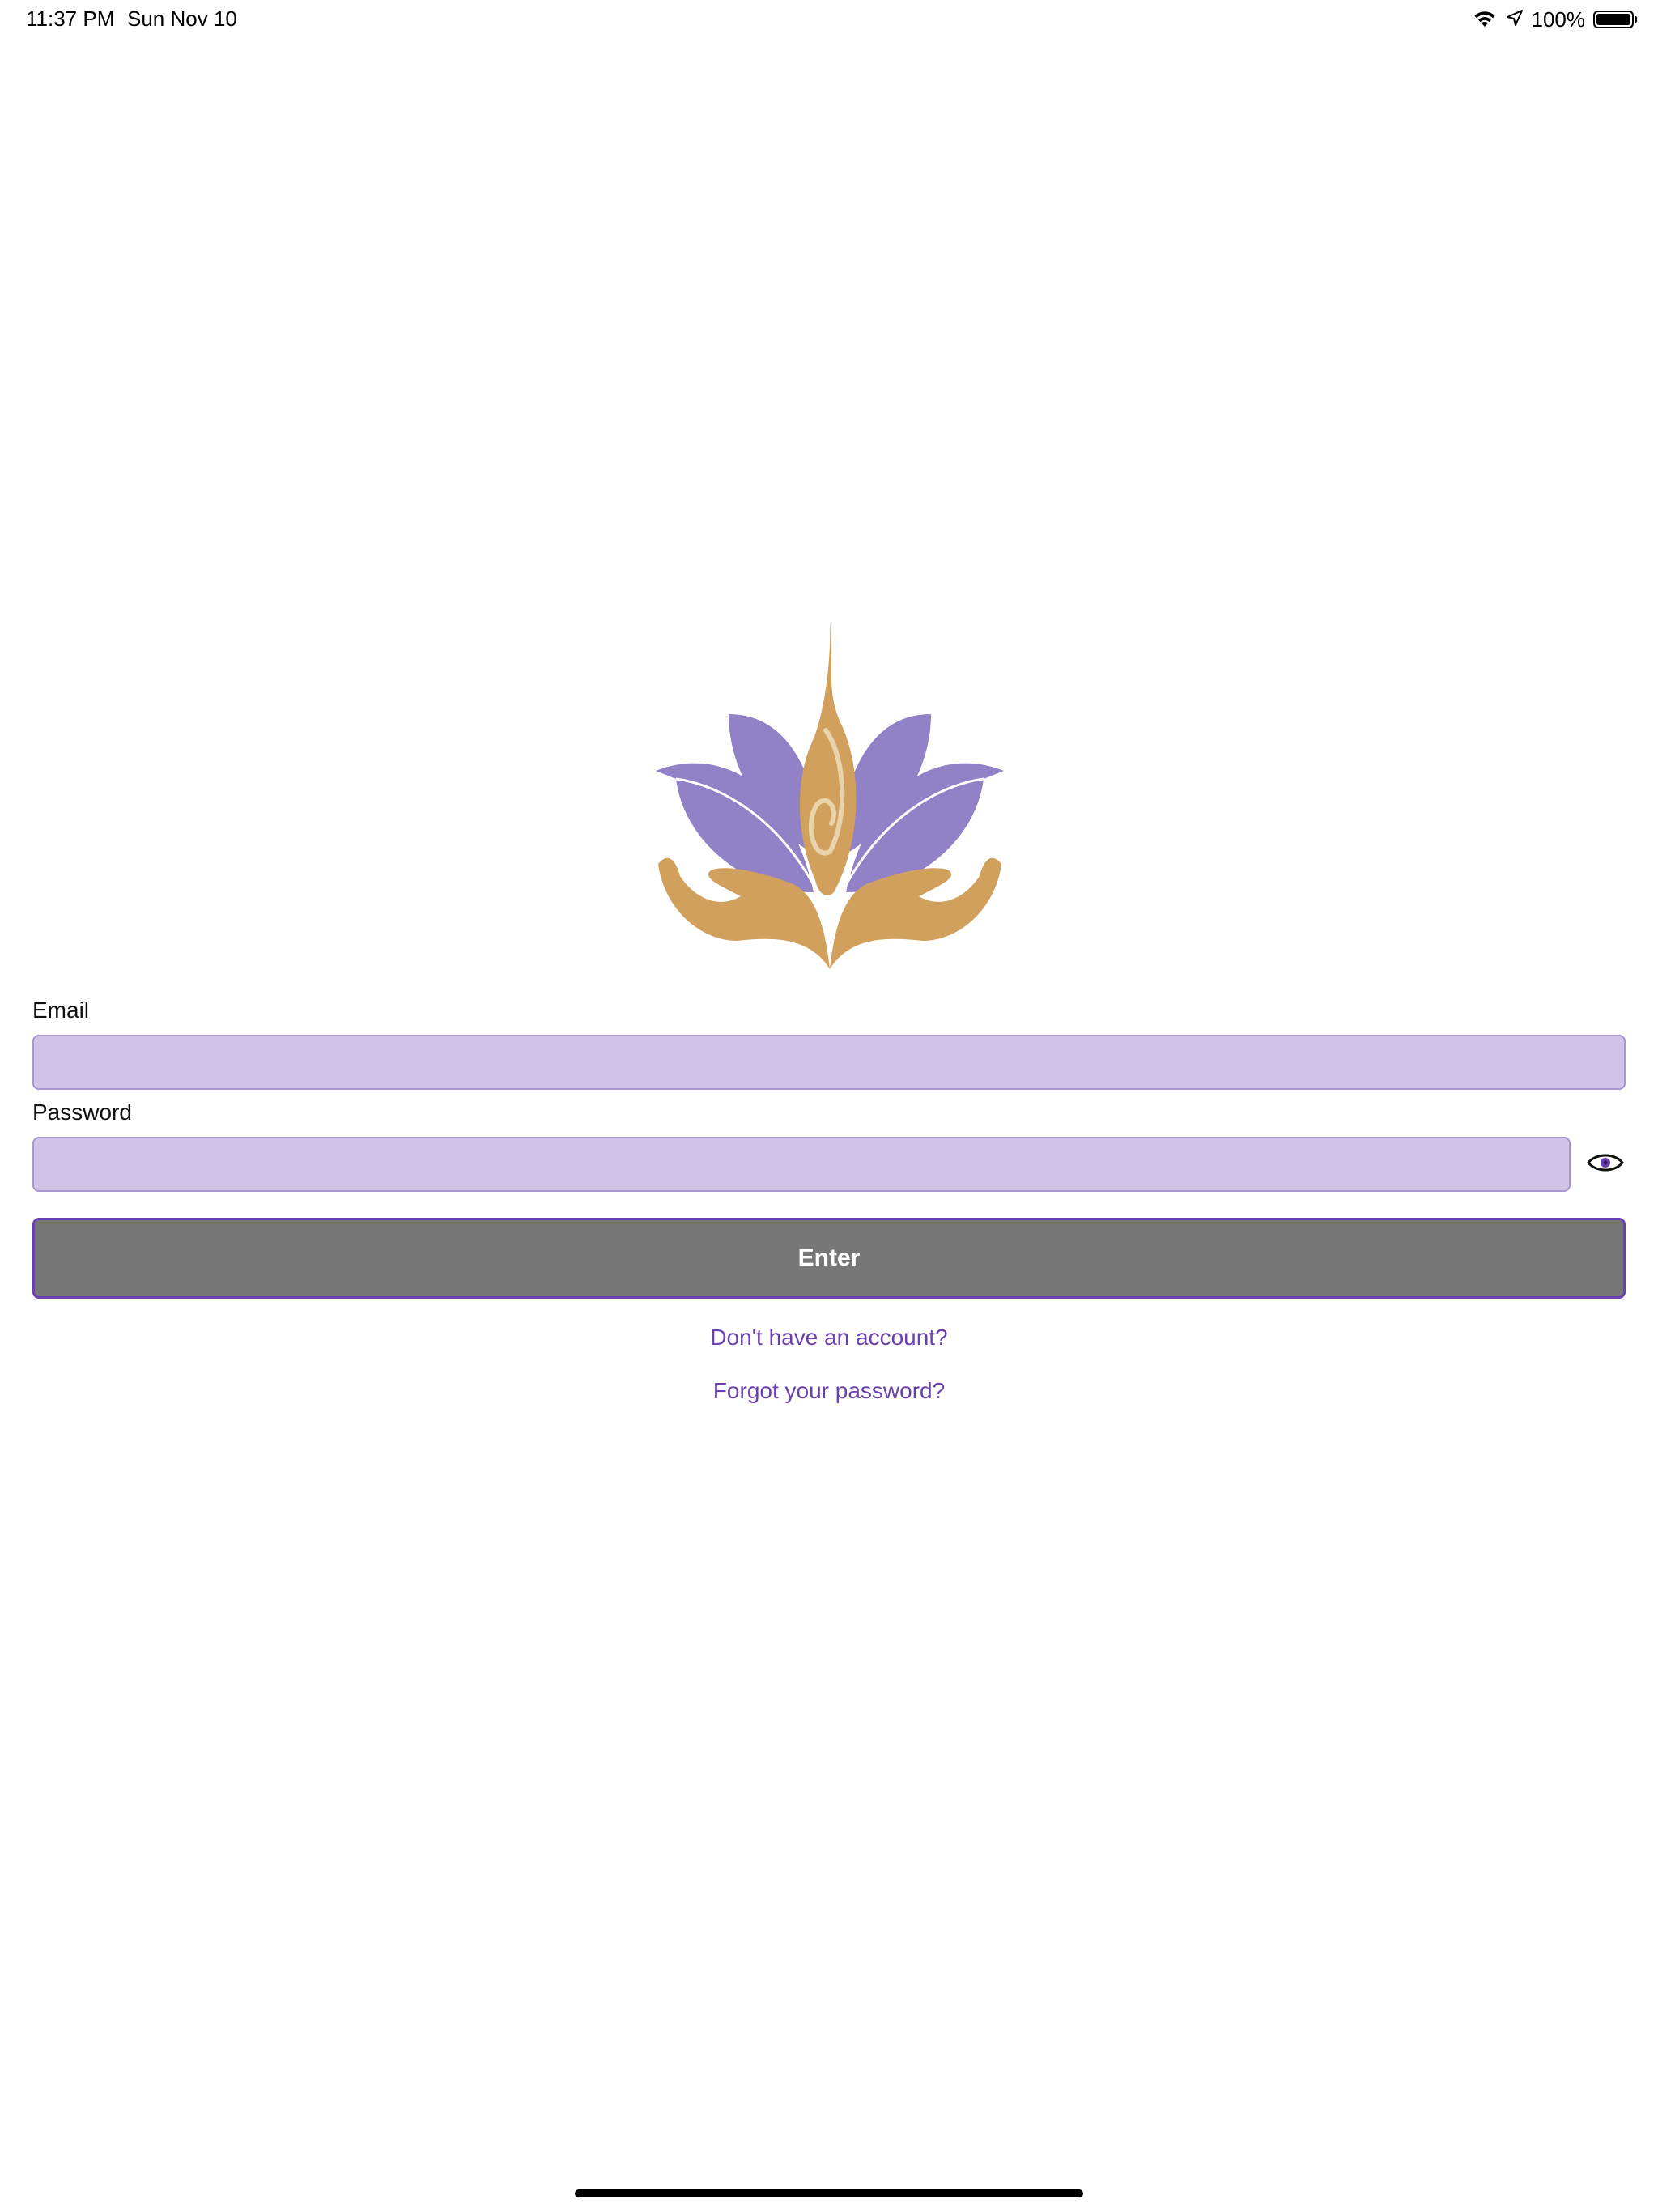  Describe the element at coordinates (829, 1391) in the screenshot. I see `forgot-password-link: Forgot your password?` at that location.